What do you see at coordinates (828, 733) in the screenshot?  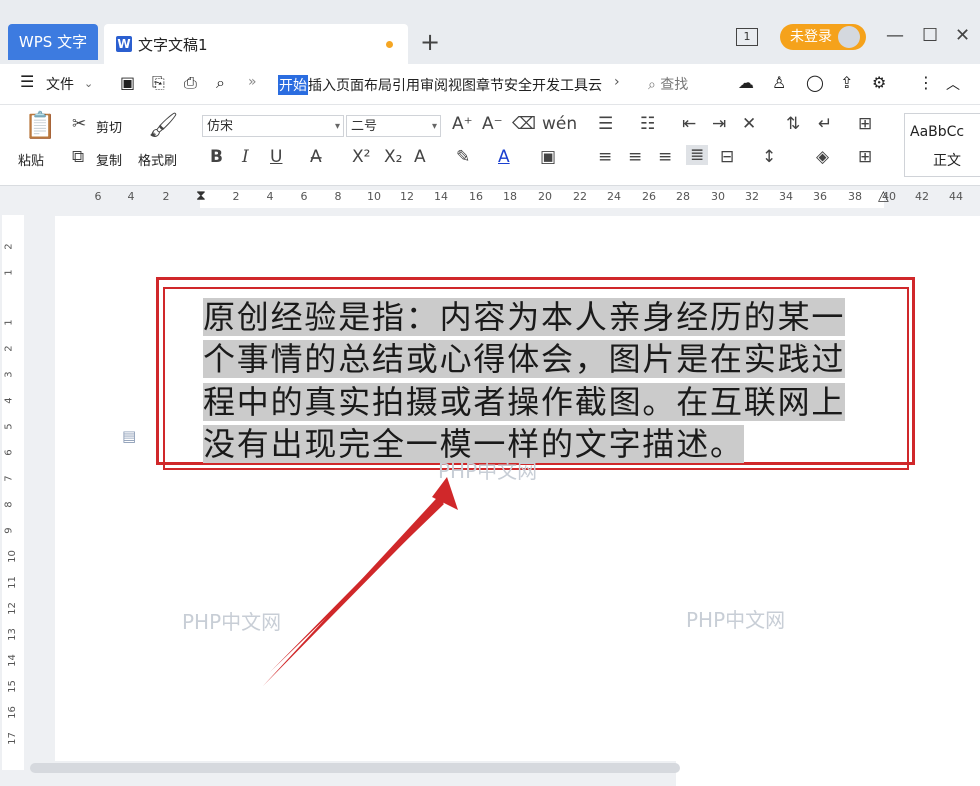 I see `blank-area` at bounding box center [828, 733].